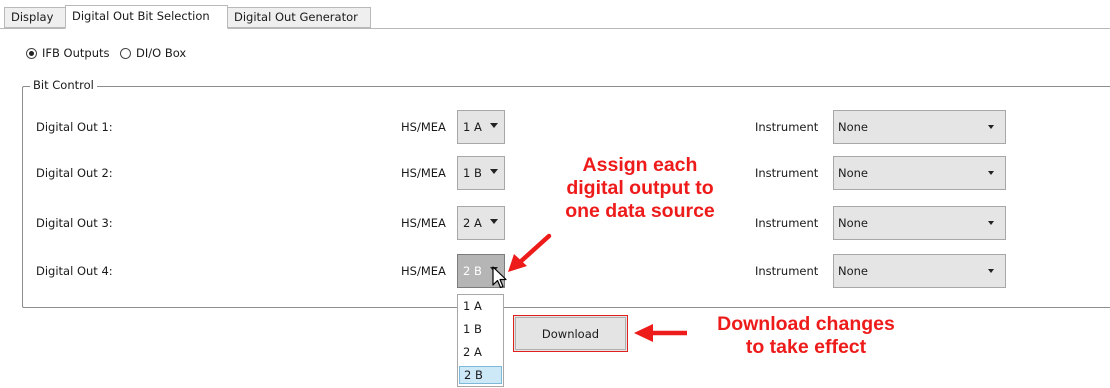 This screenshot has width=1110, height=388. What do you see at coordinates (480, 329) in the screenshot?
I see `dropdown-option-1b: 1 B` at bounding box center [480, 329].